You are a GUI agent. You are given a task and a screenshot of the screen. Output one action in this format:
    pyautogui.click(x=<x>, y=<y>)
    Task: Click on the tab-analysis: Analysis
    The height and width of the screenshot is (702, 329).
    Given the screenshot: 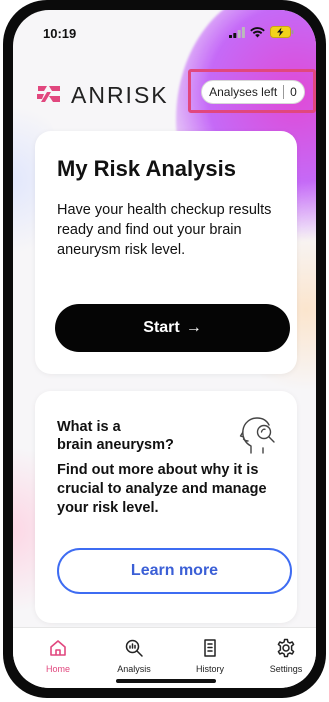 What is the action you would take?
    pyautogui.click(x=134, y=656)
    